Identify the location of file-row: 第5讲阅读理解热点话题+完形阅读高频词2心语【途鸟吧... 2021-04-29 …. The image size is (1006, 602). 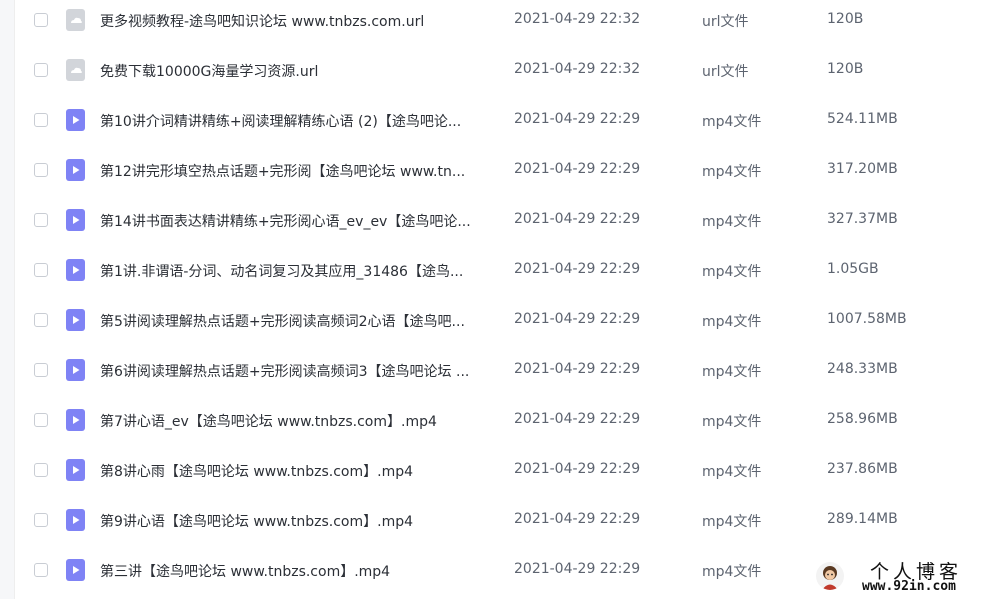
(510, 327).